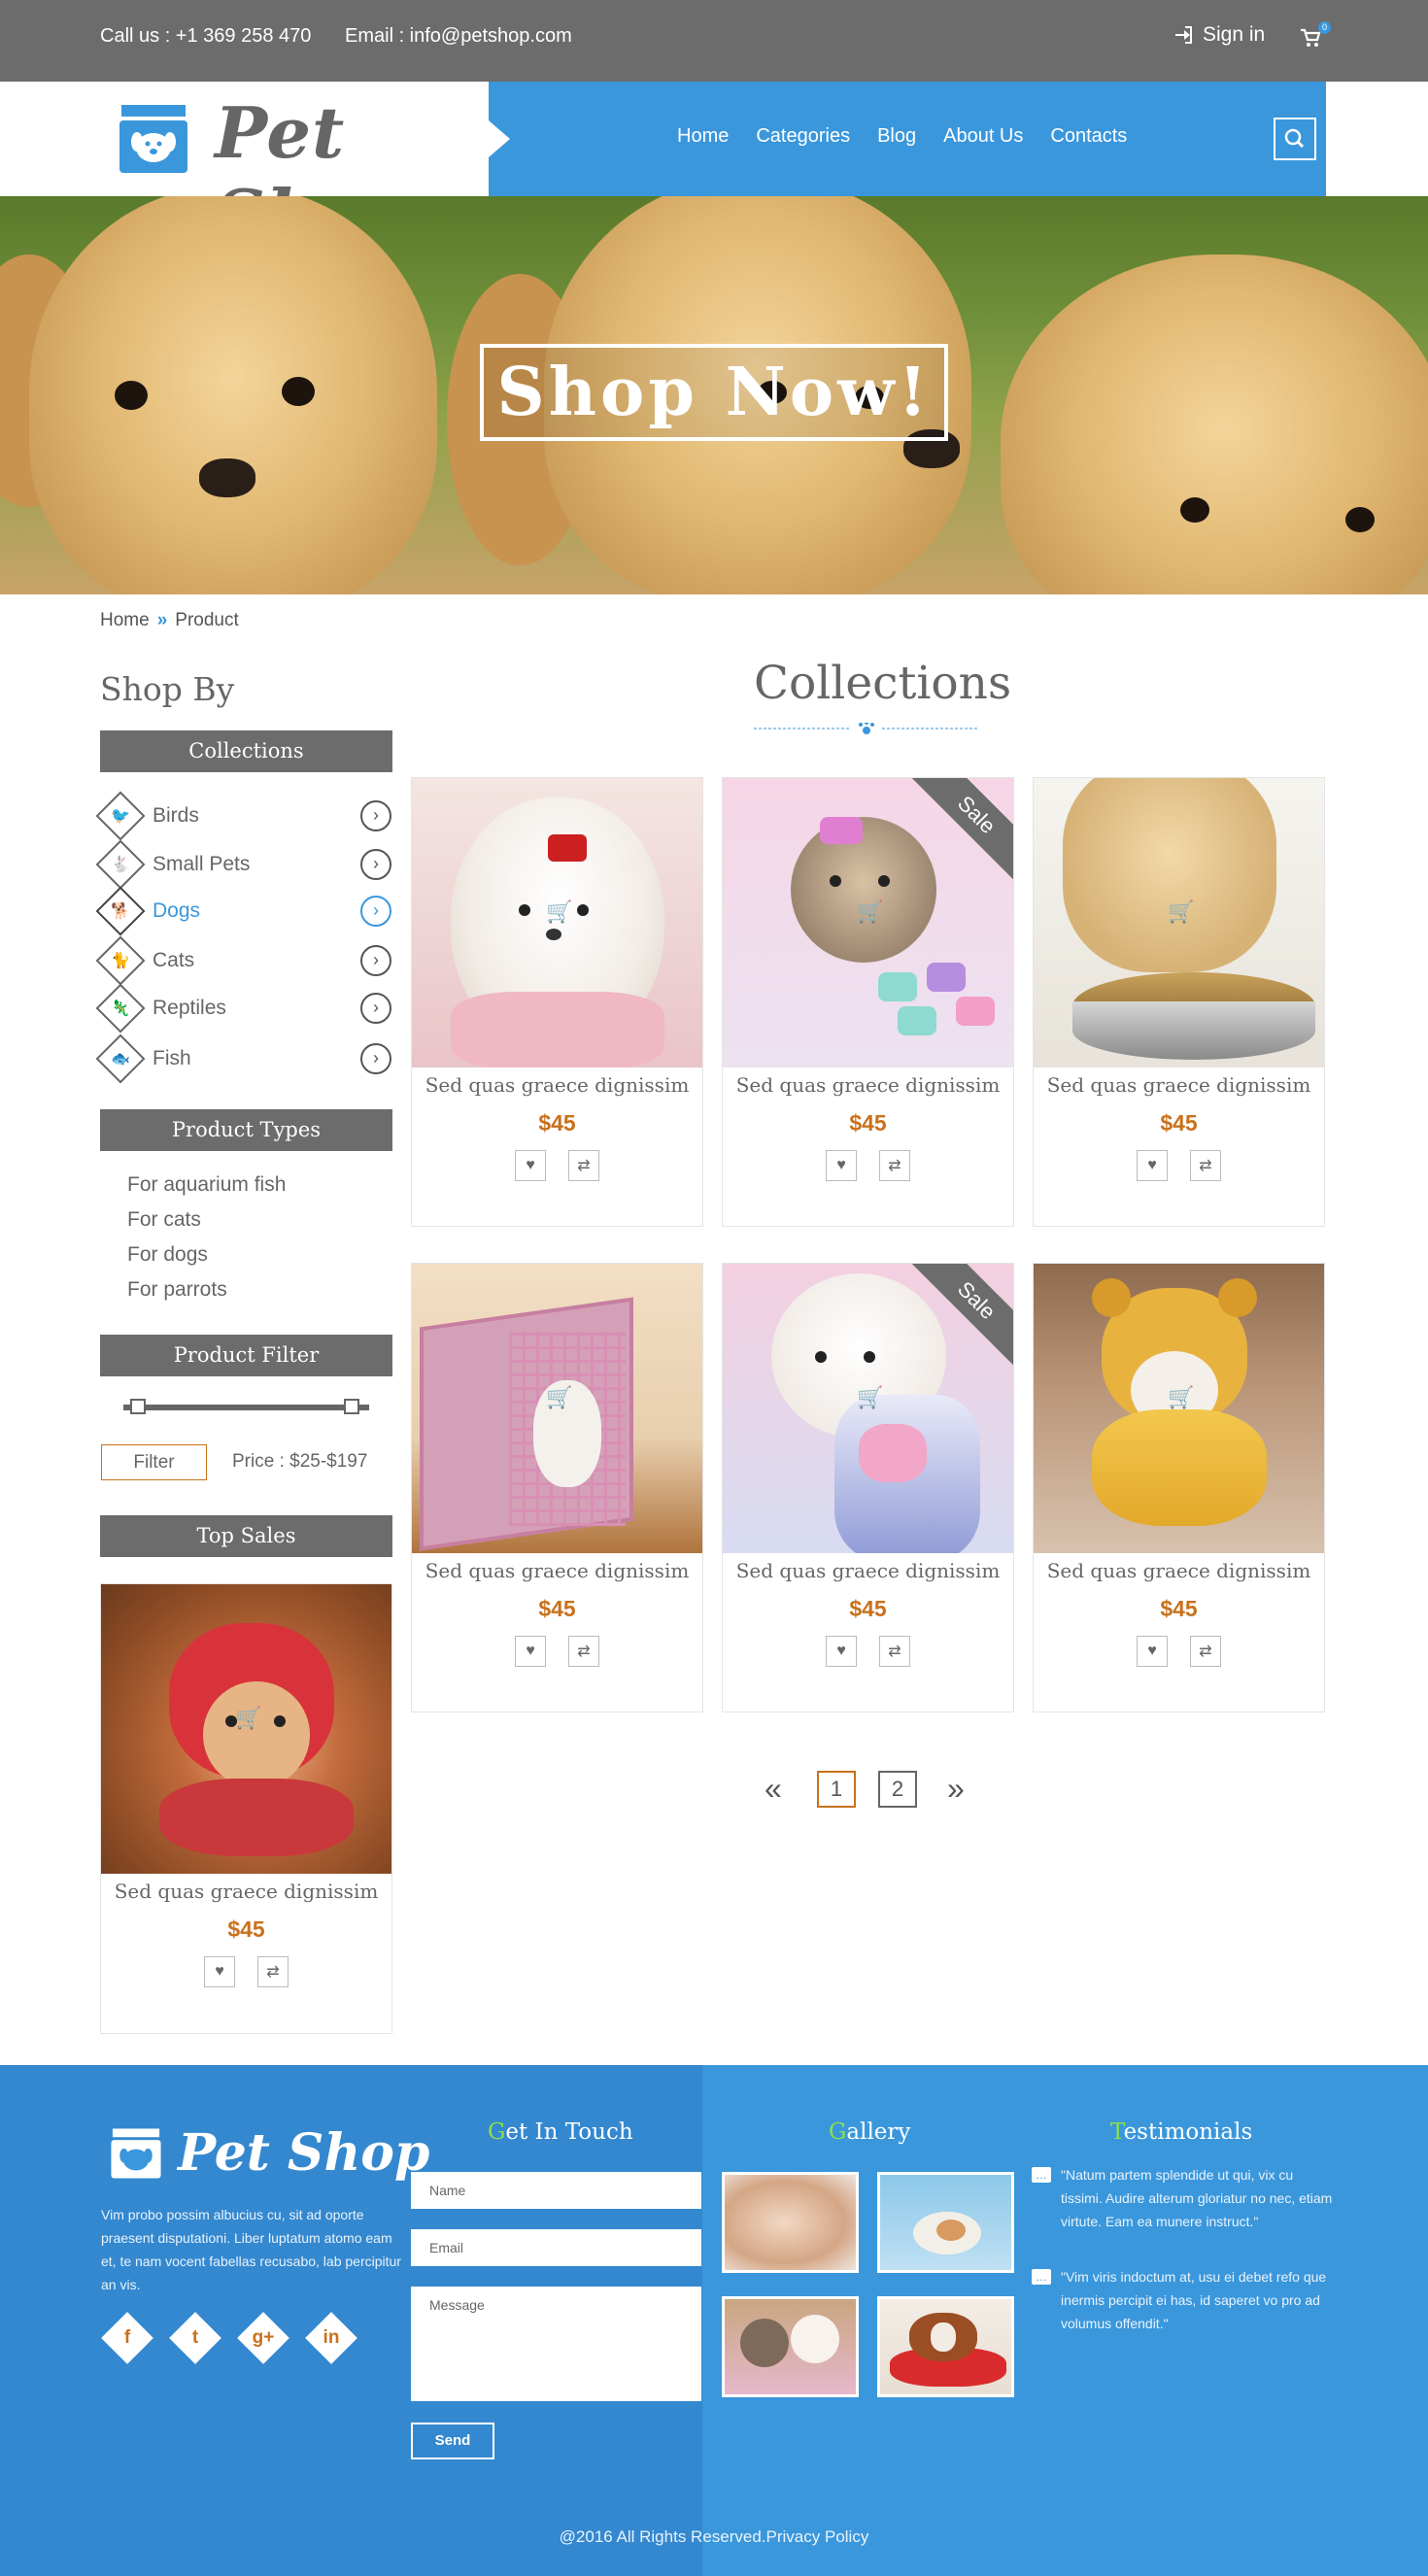 This screenshot has width=1428, height=2576. What do you see at coordinates (246, 751) in the screenshot?
I see `collections-heading: Collections` at bounding box center [246, 751].